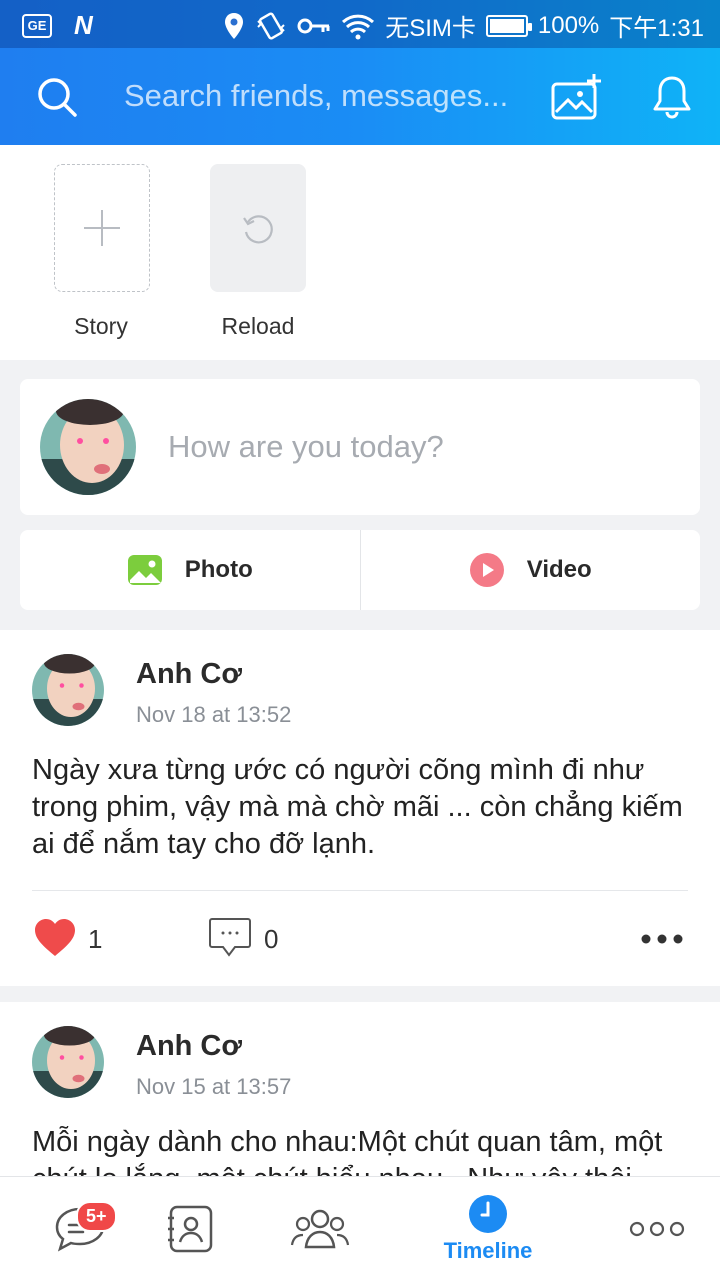 This screenshot has width=720, height=1280. I want to click on post-divider, so click(360, 890).